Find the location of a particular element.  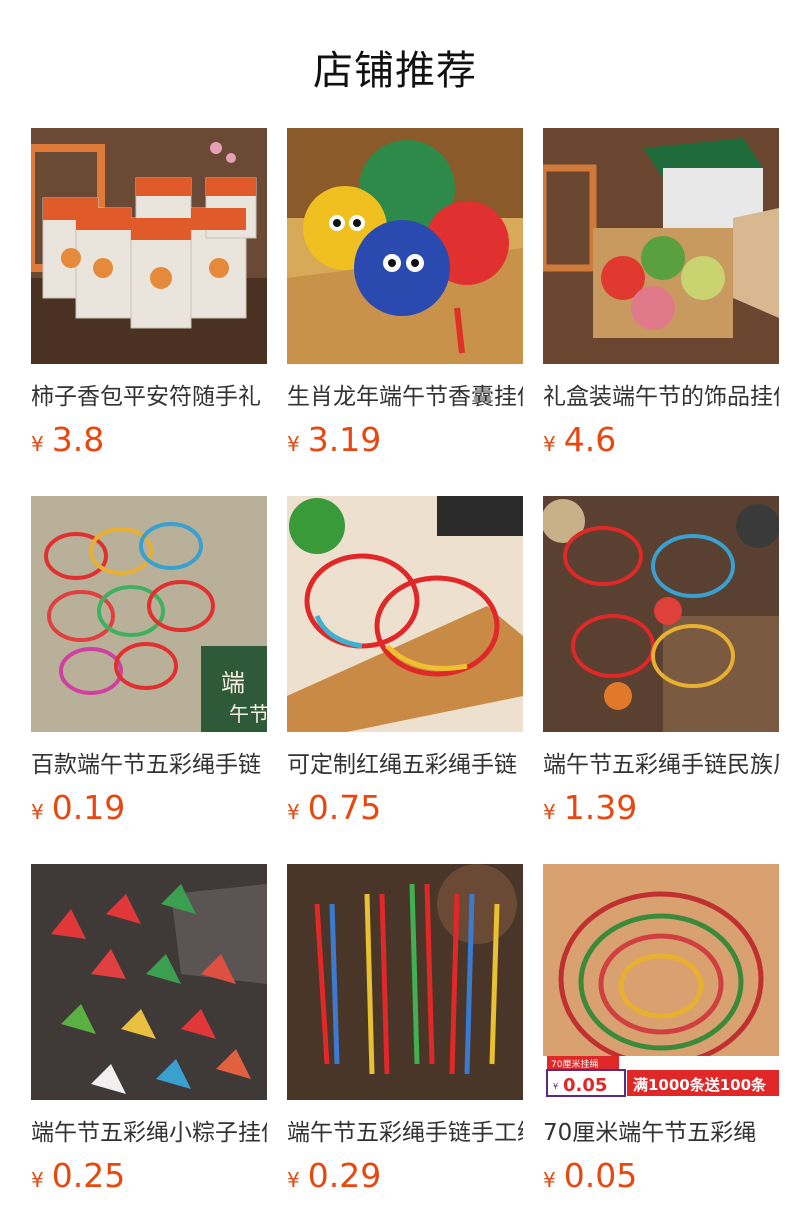

price-value: 1.39 is located at coordinates (600, 807).